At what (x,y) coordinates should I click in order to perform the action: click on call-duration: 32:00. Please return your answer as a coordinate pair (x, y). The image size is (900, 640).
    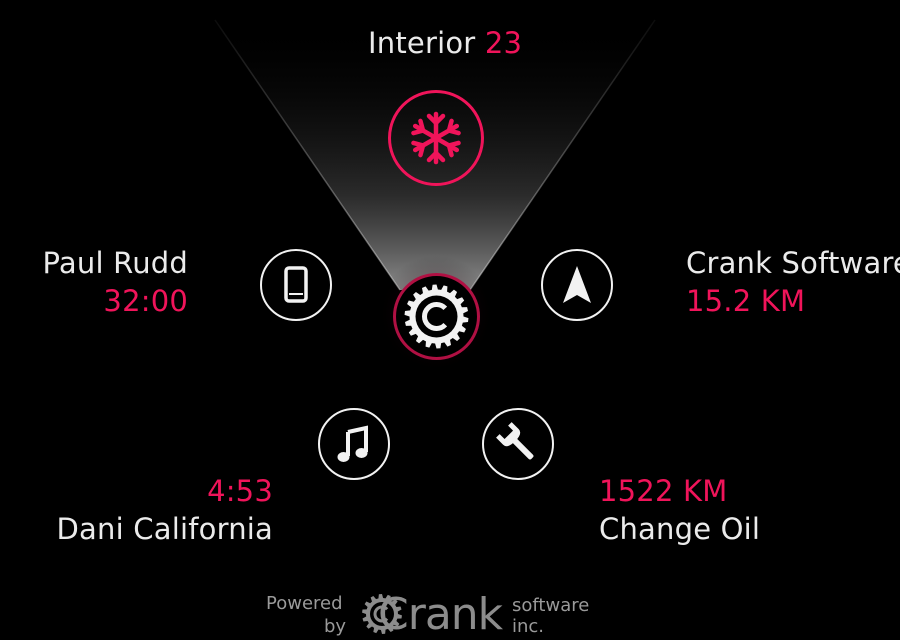
    Looking at the image, I should click on (145, 301).